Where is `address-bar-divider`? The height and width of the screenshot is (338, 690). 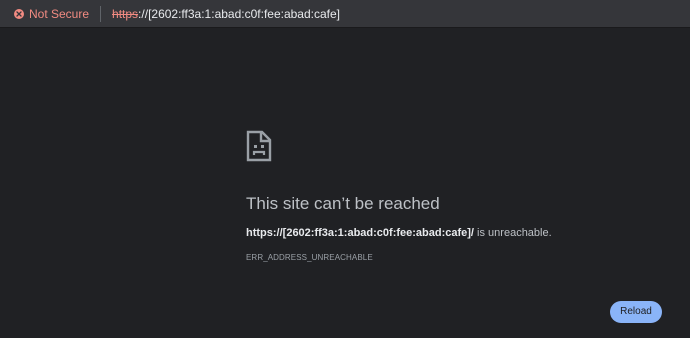
address-bar-divider is located at coordinates (101, 13).